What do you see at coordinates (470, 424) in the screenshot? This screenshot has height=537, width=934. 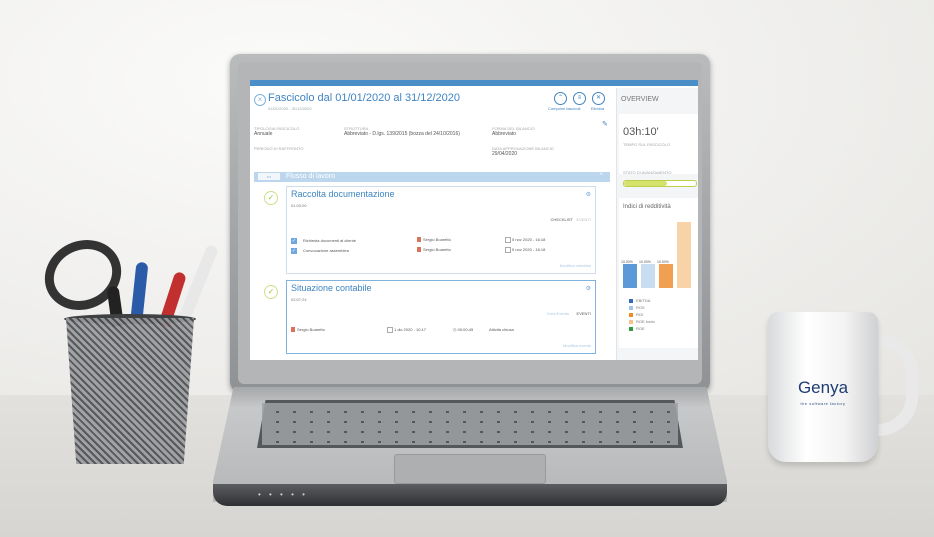 I see `keyboard-keys` at bounding box center [470, 424].